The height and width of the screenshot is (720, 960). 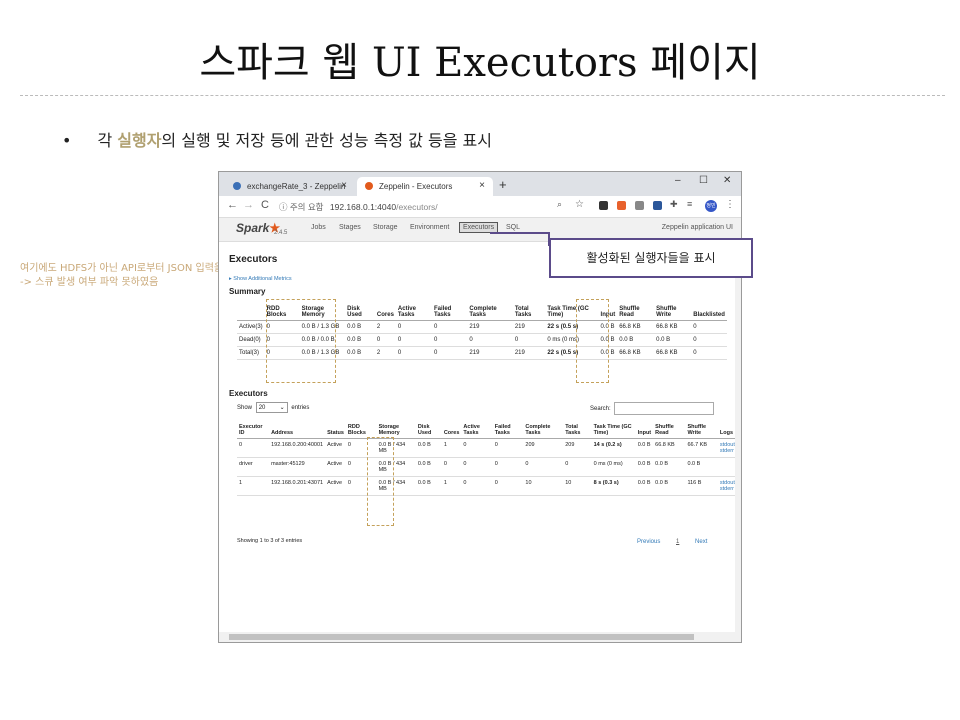 What do you see at coordinates (648, 542) in the screenshot?
I see `previous-link: Previous` at bounding box center [648, 542].